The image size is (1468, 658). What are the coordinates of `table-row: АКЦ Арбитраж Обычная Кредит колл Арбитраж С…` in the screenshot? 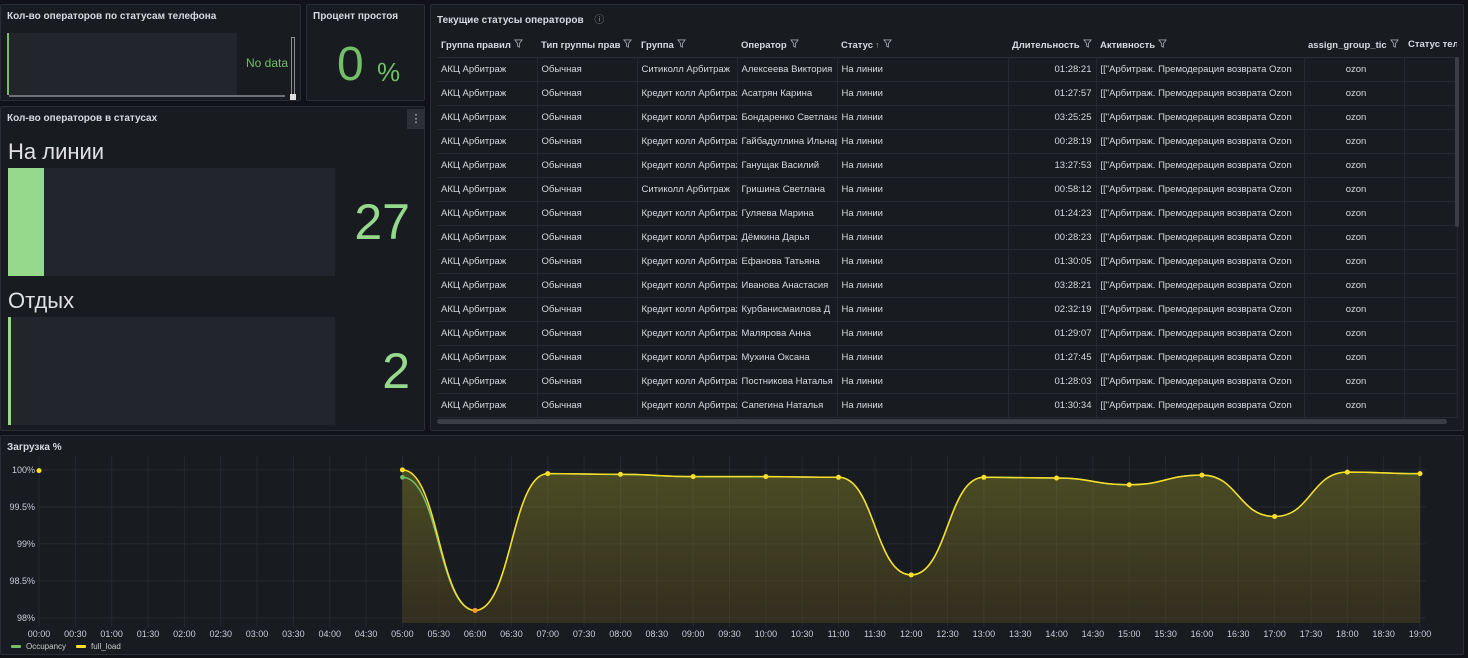 It's located at (947, 405).